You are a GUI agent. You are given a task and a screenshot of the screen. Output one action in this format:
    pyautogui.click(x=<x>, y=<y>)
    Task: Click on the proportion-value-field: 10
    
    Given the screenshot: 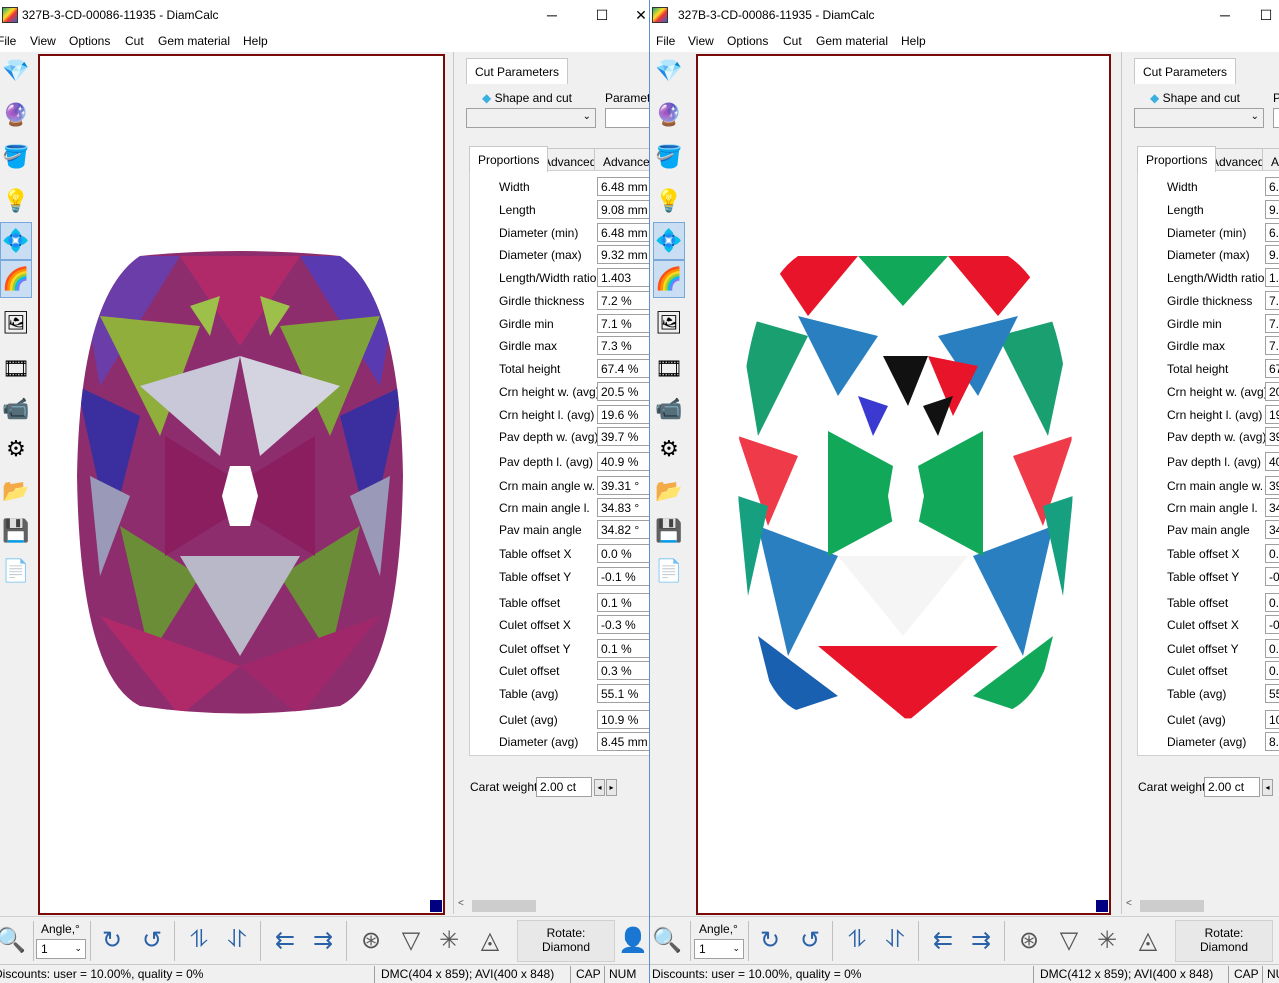 What is the action you would take?
    pyautogui.click(x=1272, y=719)
    